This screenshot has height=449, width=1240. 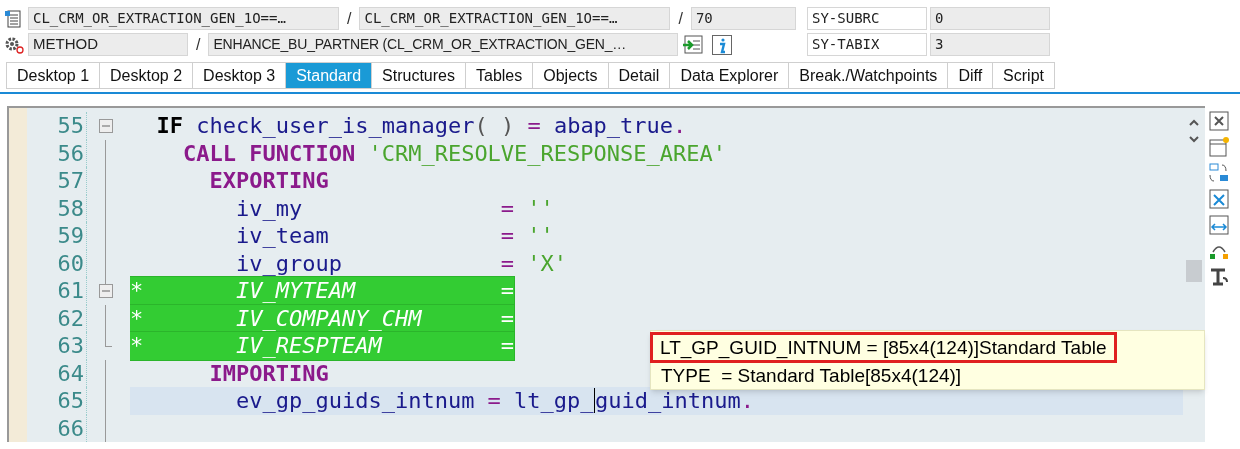 What do you see at coordinates (322, 318) in the screenshot?
I see `code-token: * IV_COMPANY_CHM =` at bounding box center [322, 318].